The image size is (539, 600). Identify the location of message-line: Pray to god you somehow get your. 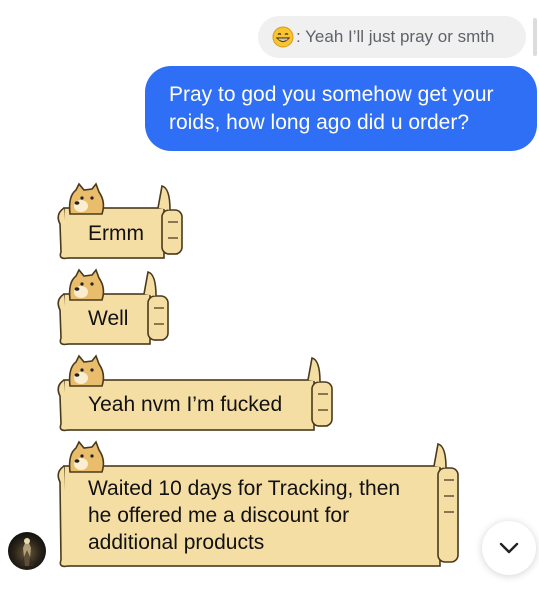
(331, 94).